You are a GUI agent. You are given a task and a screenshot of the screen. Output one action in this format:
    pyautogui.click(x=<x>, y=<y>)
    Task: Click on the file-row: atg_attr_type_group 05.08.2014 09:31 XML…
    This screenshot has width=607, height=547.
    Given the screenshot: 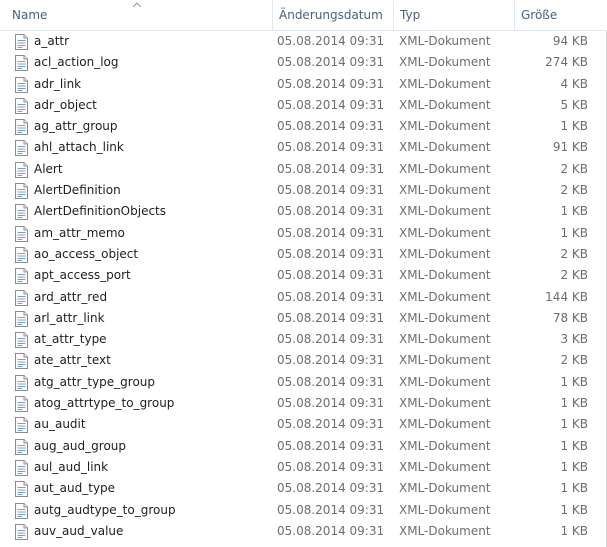 What is the action you would take?
    pyautogui.click(x=303, y=382)
    